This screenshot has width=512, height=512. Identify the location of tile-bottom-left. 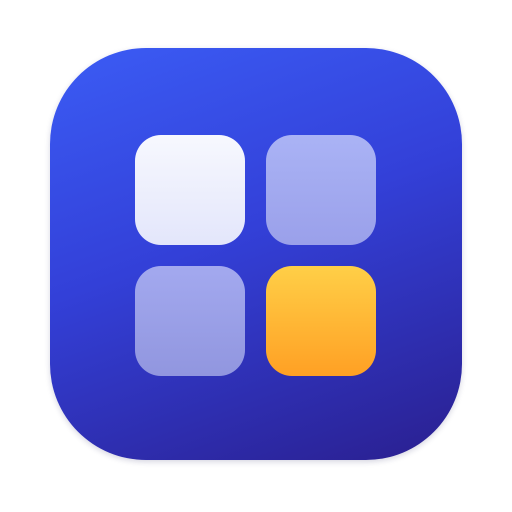
(190, 321).